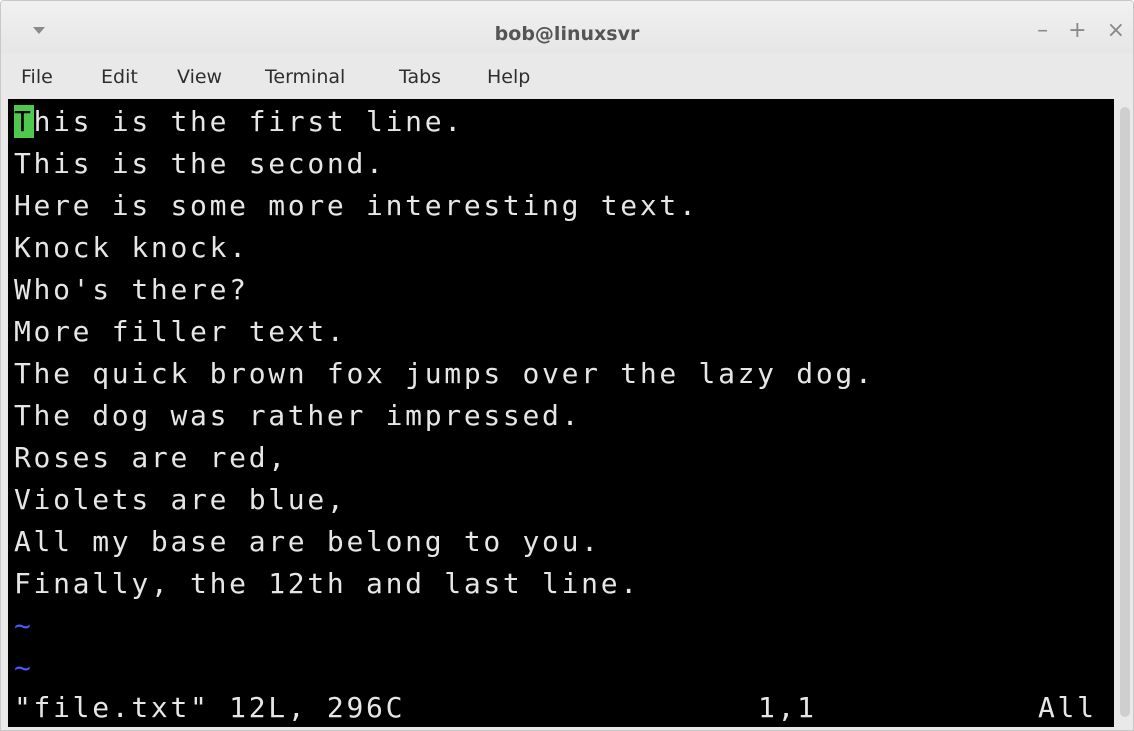 Image resolution: width=1134 pixels, height=731 pixels. I want to click on editor-line: All my base are belong to you., so click(307, 541).